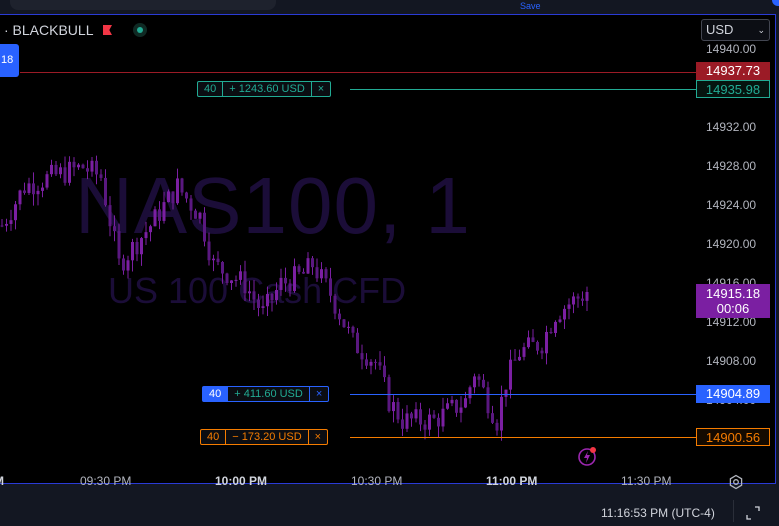 The image size is (779, 526). Describe the element at coordinates (588, 456) in the screenshot. I see `lightning-alert-icon` at that location.